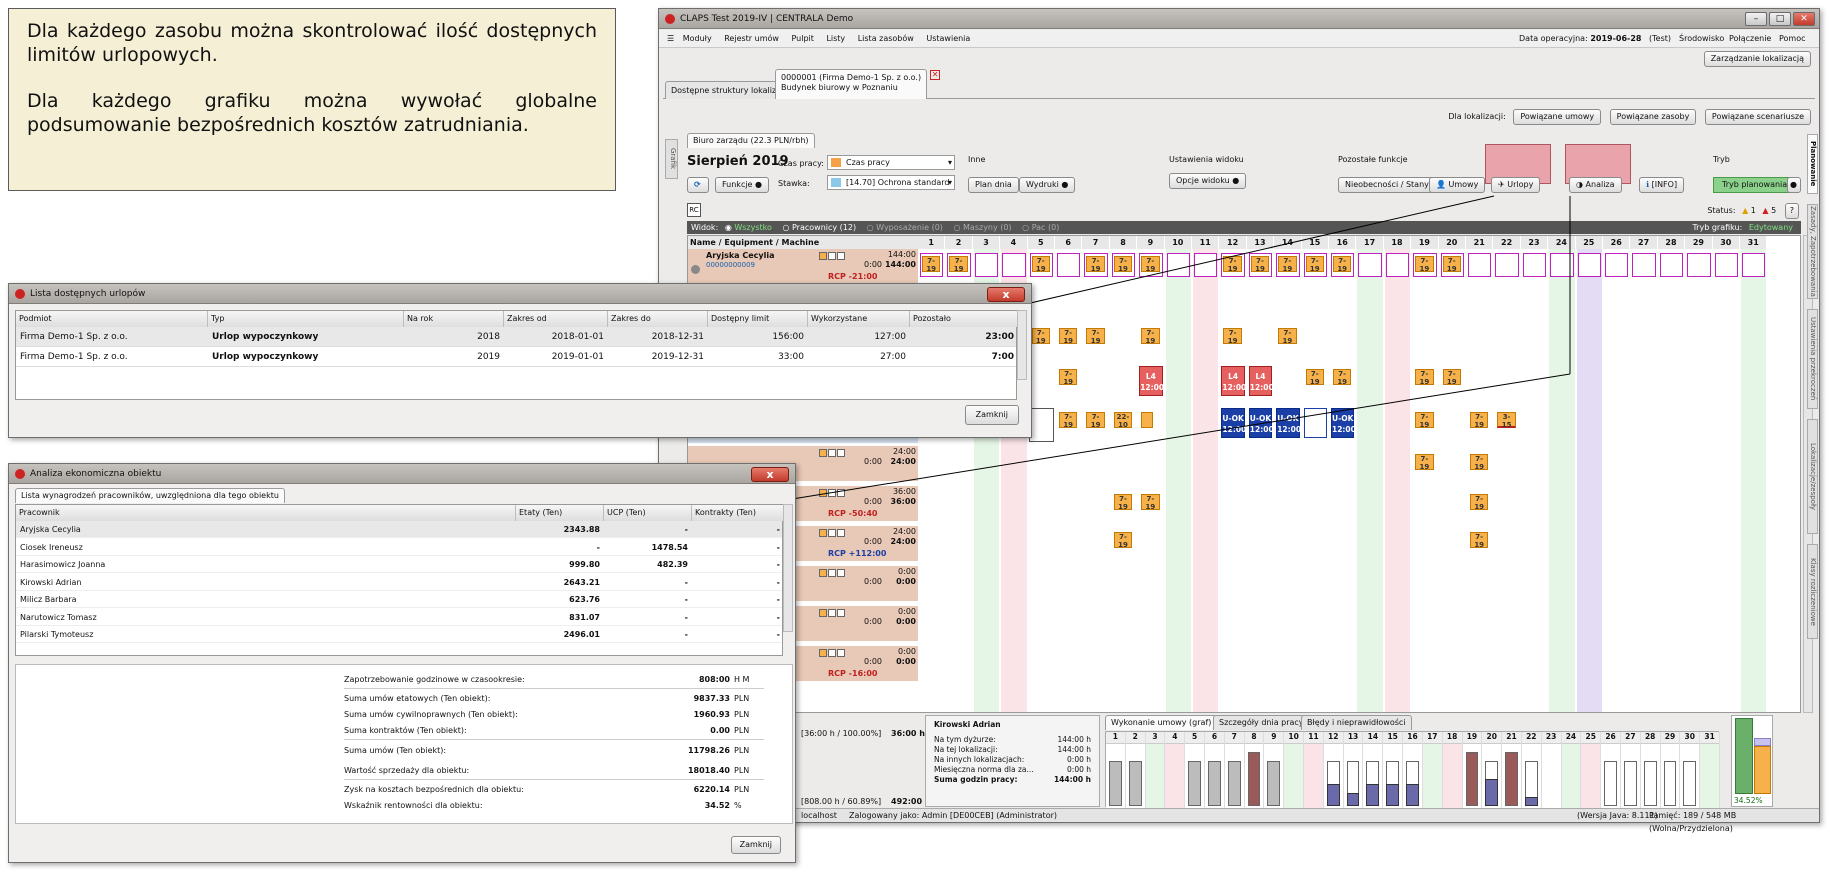  Describe the element at coordinates (891, 162) in the screenshot. I see `czas-pracy-select: Czas pracy ▾` at that location.